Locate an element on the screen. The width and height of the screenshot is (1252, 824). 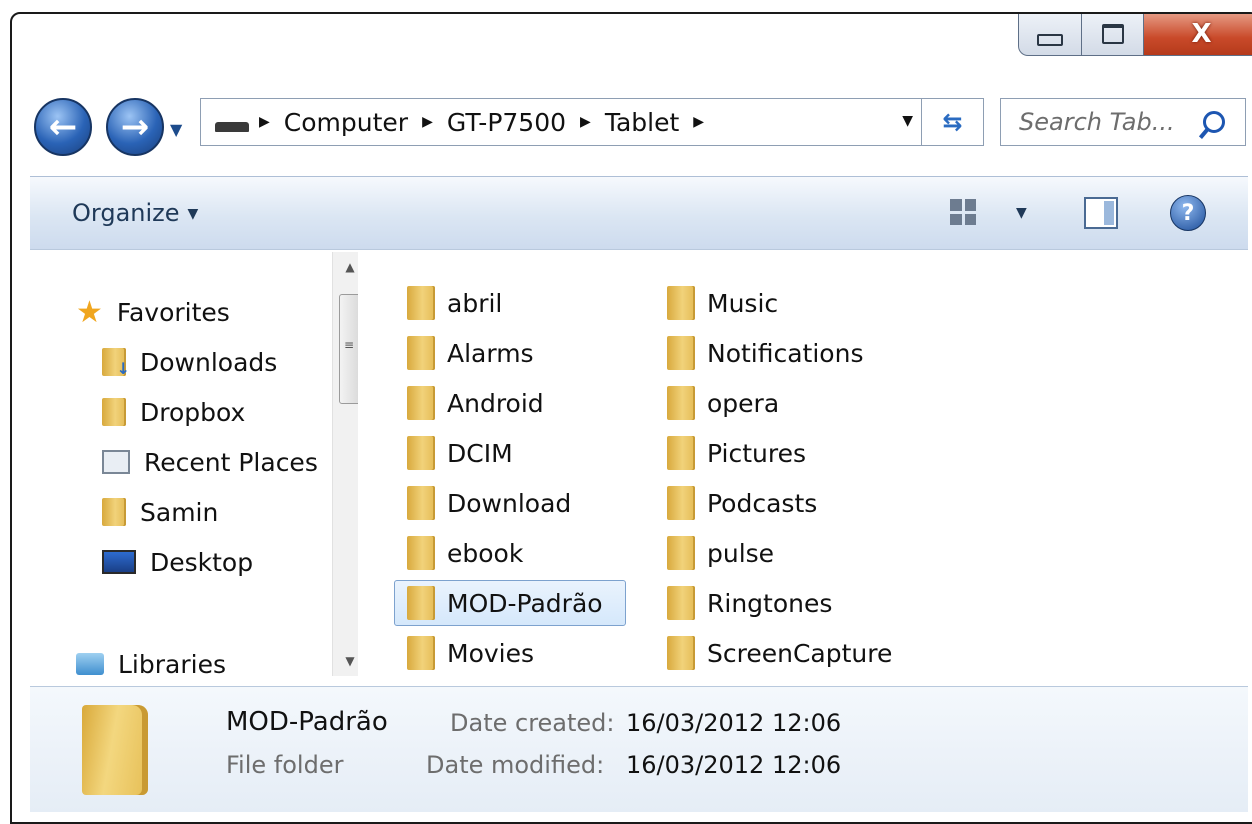
folder-item: Movies is located at coordinates (510, 653).